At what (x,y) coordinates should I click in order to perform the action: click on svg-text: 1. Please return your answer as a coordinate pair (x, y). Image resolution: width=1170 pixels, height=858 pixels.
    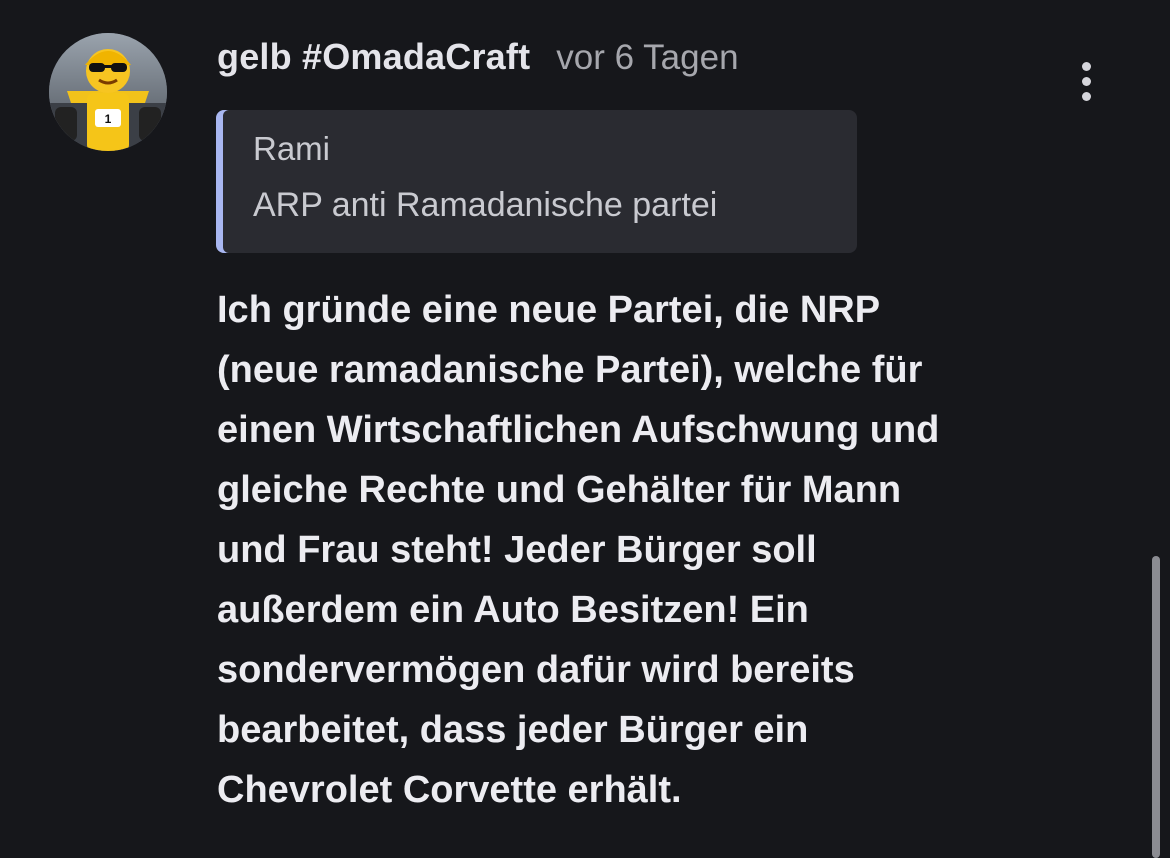
    Looking at the image, I should click on (108, 119).